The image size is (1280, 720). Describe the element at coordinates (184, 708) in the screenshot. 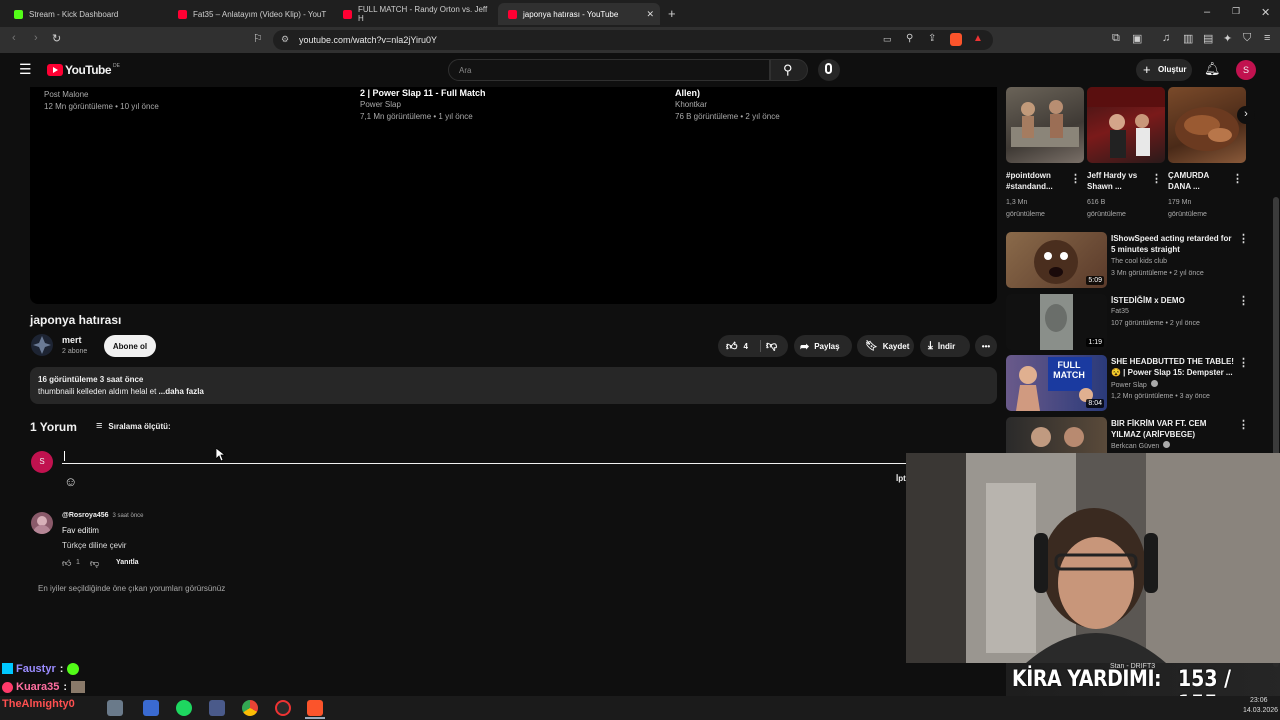

I see `spotify-icon` at that location.